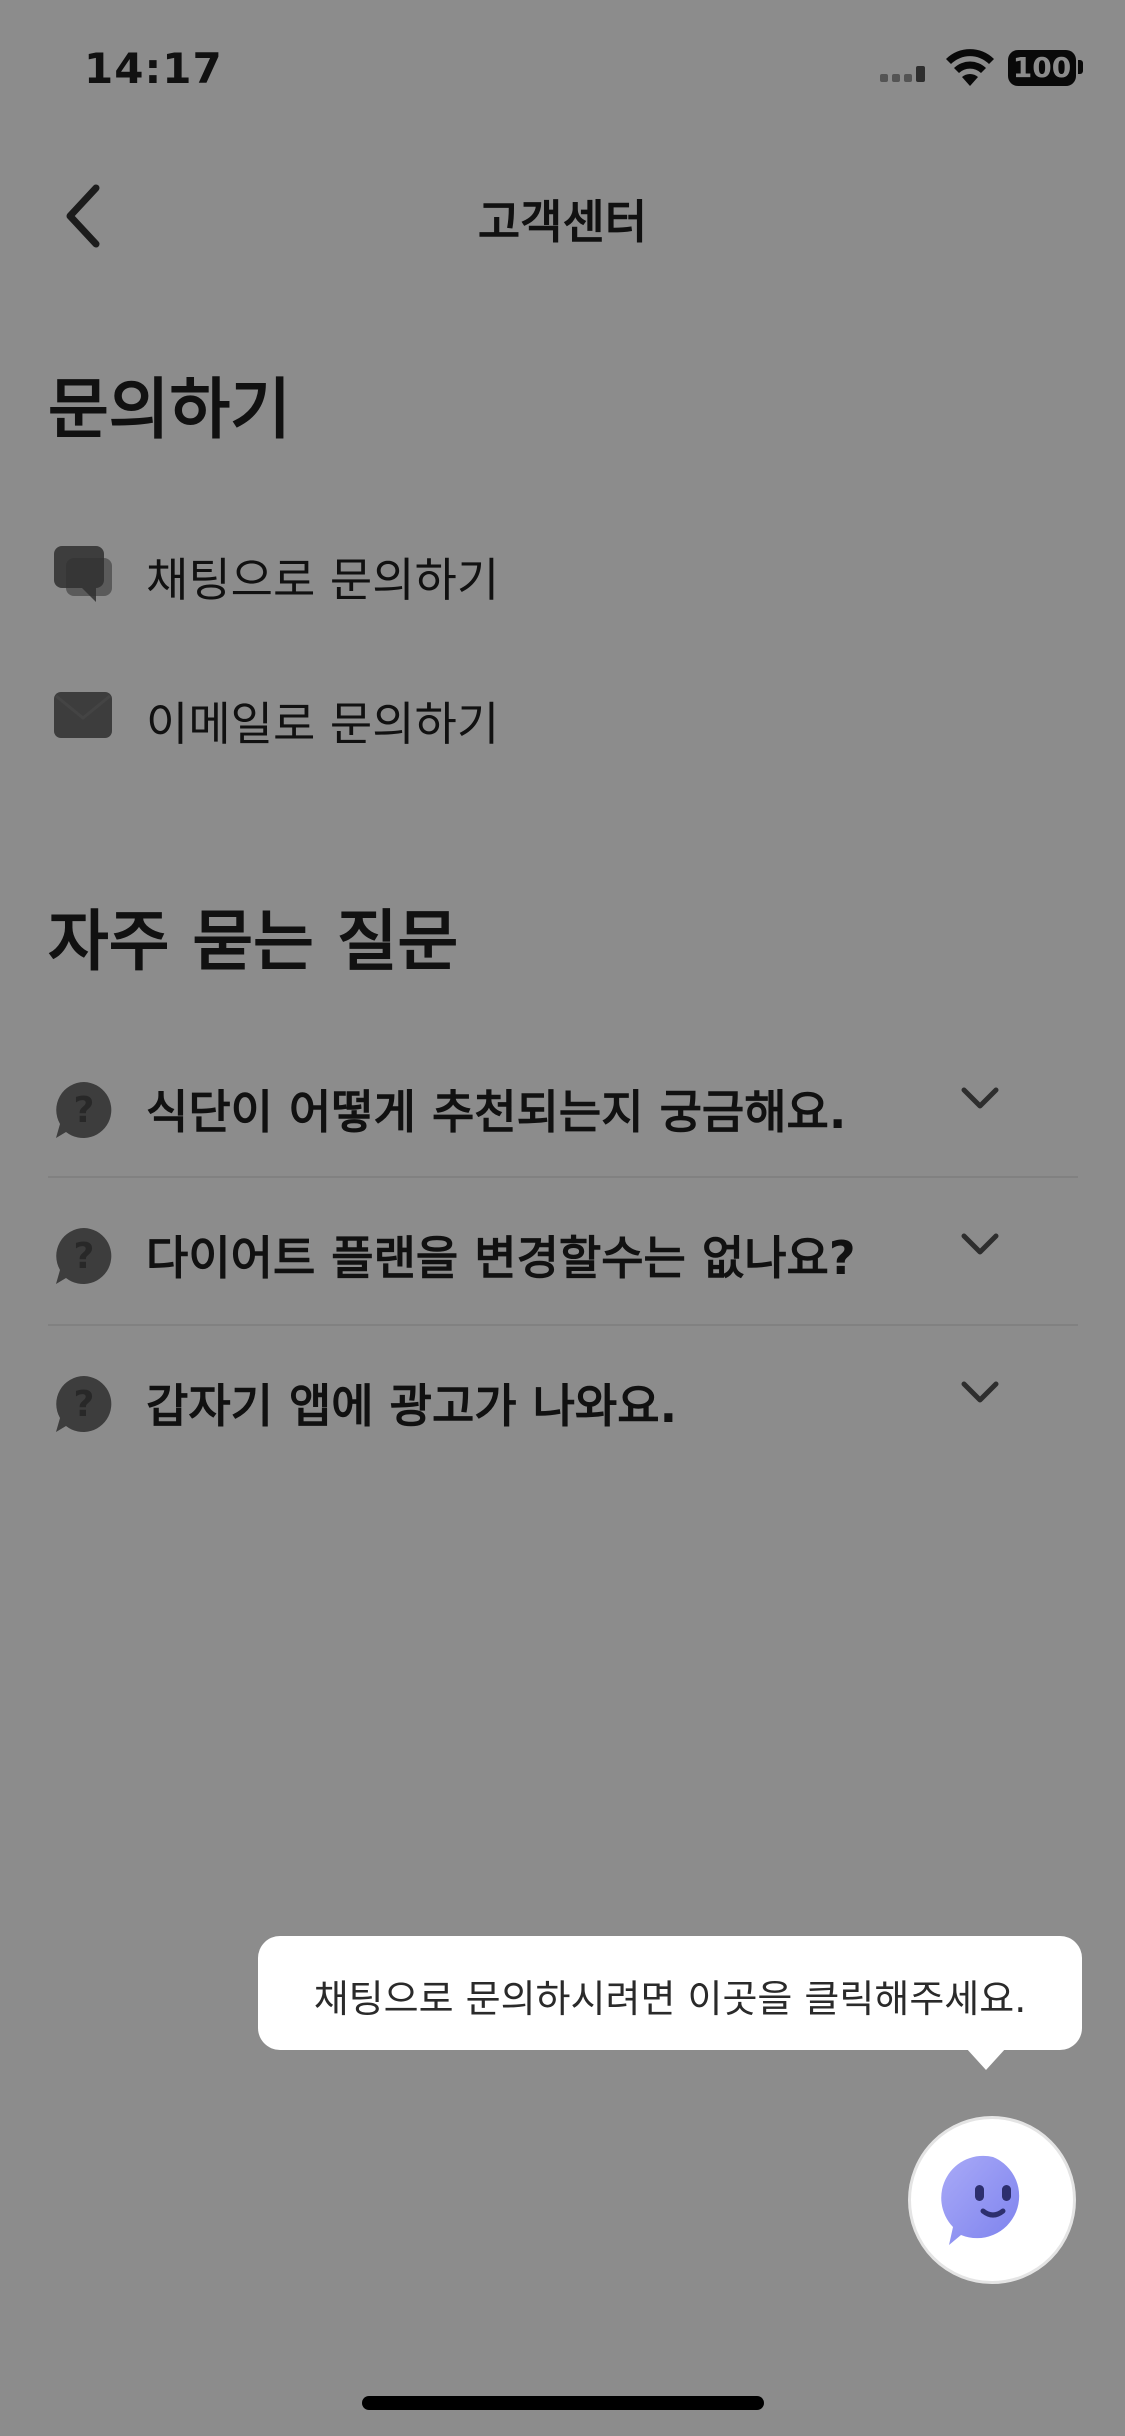 The height and width of the screenshot is (2436, 1125). What do you see at coordinates (563, 2403) in the screenshot?
I see `home-indicator` at bounding box center [563, 2403].